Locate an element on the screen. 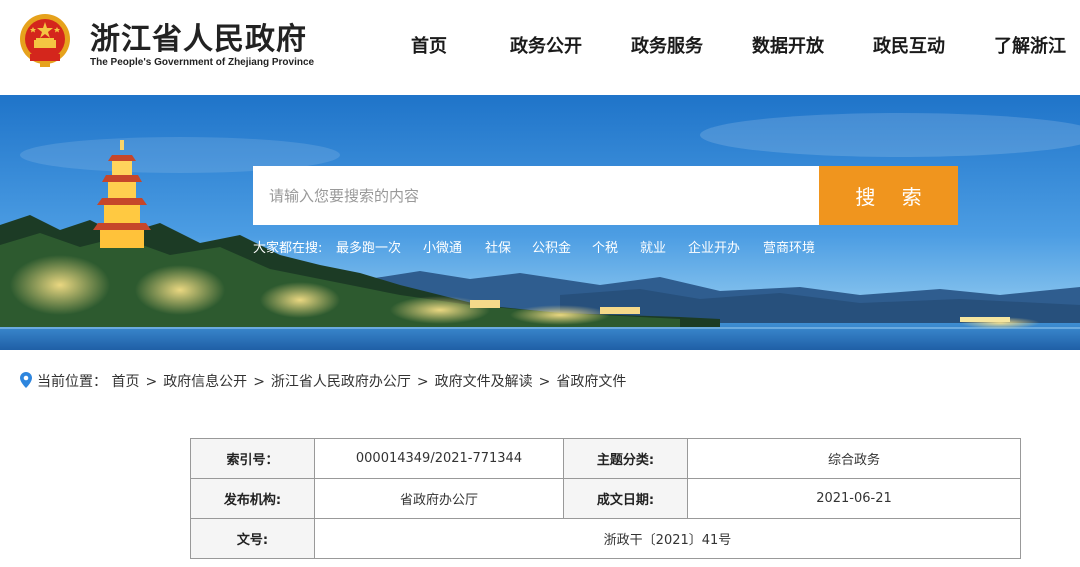 This screenshot has width=1080, height=567. nav-item-open-data: 数据开放 is located at coordinates (788, 45).